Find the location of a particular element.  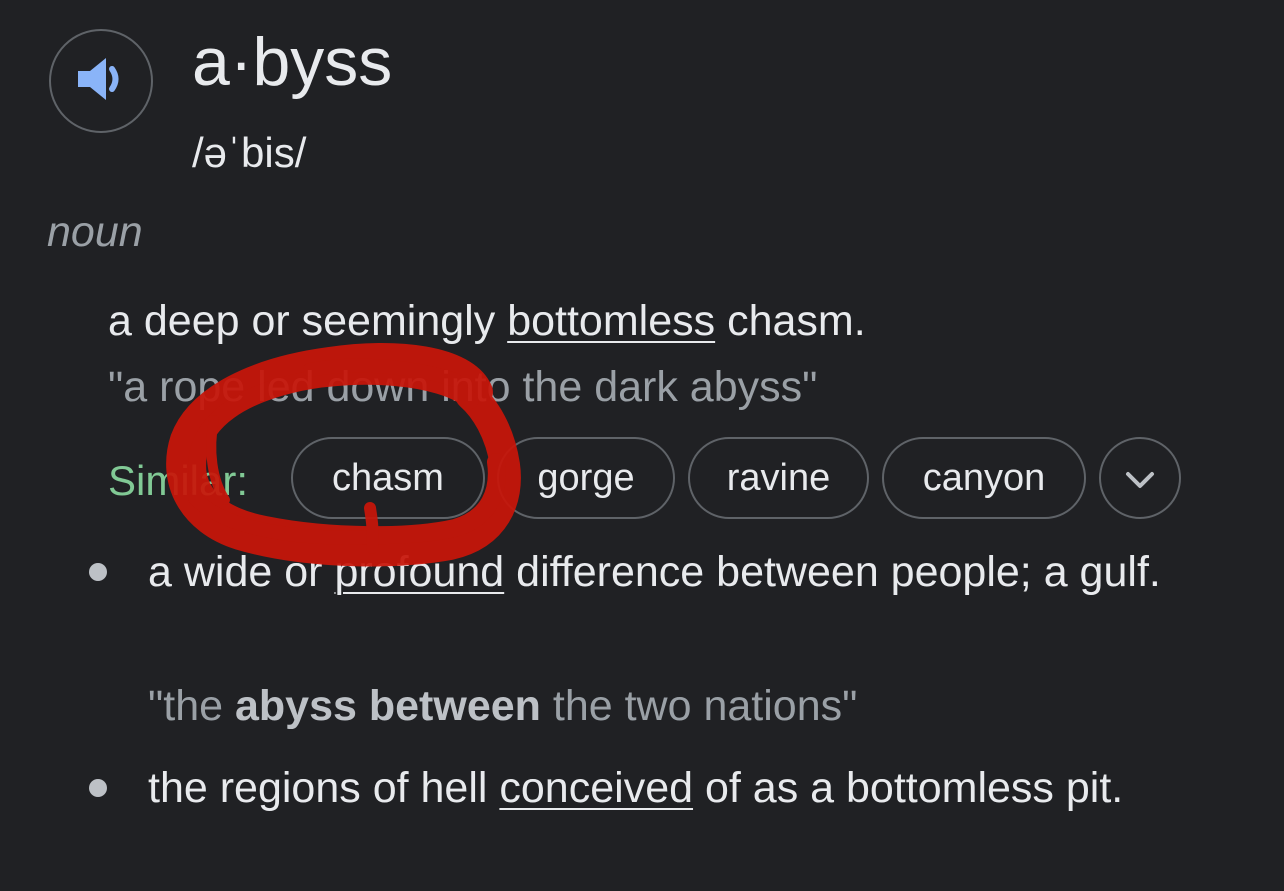

chevron-down-icon is located at coordinates (1140, 478).